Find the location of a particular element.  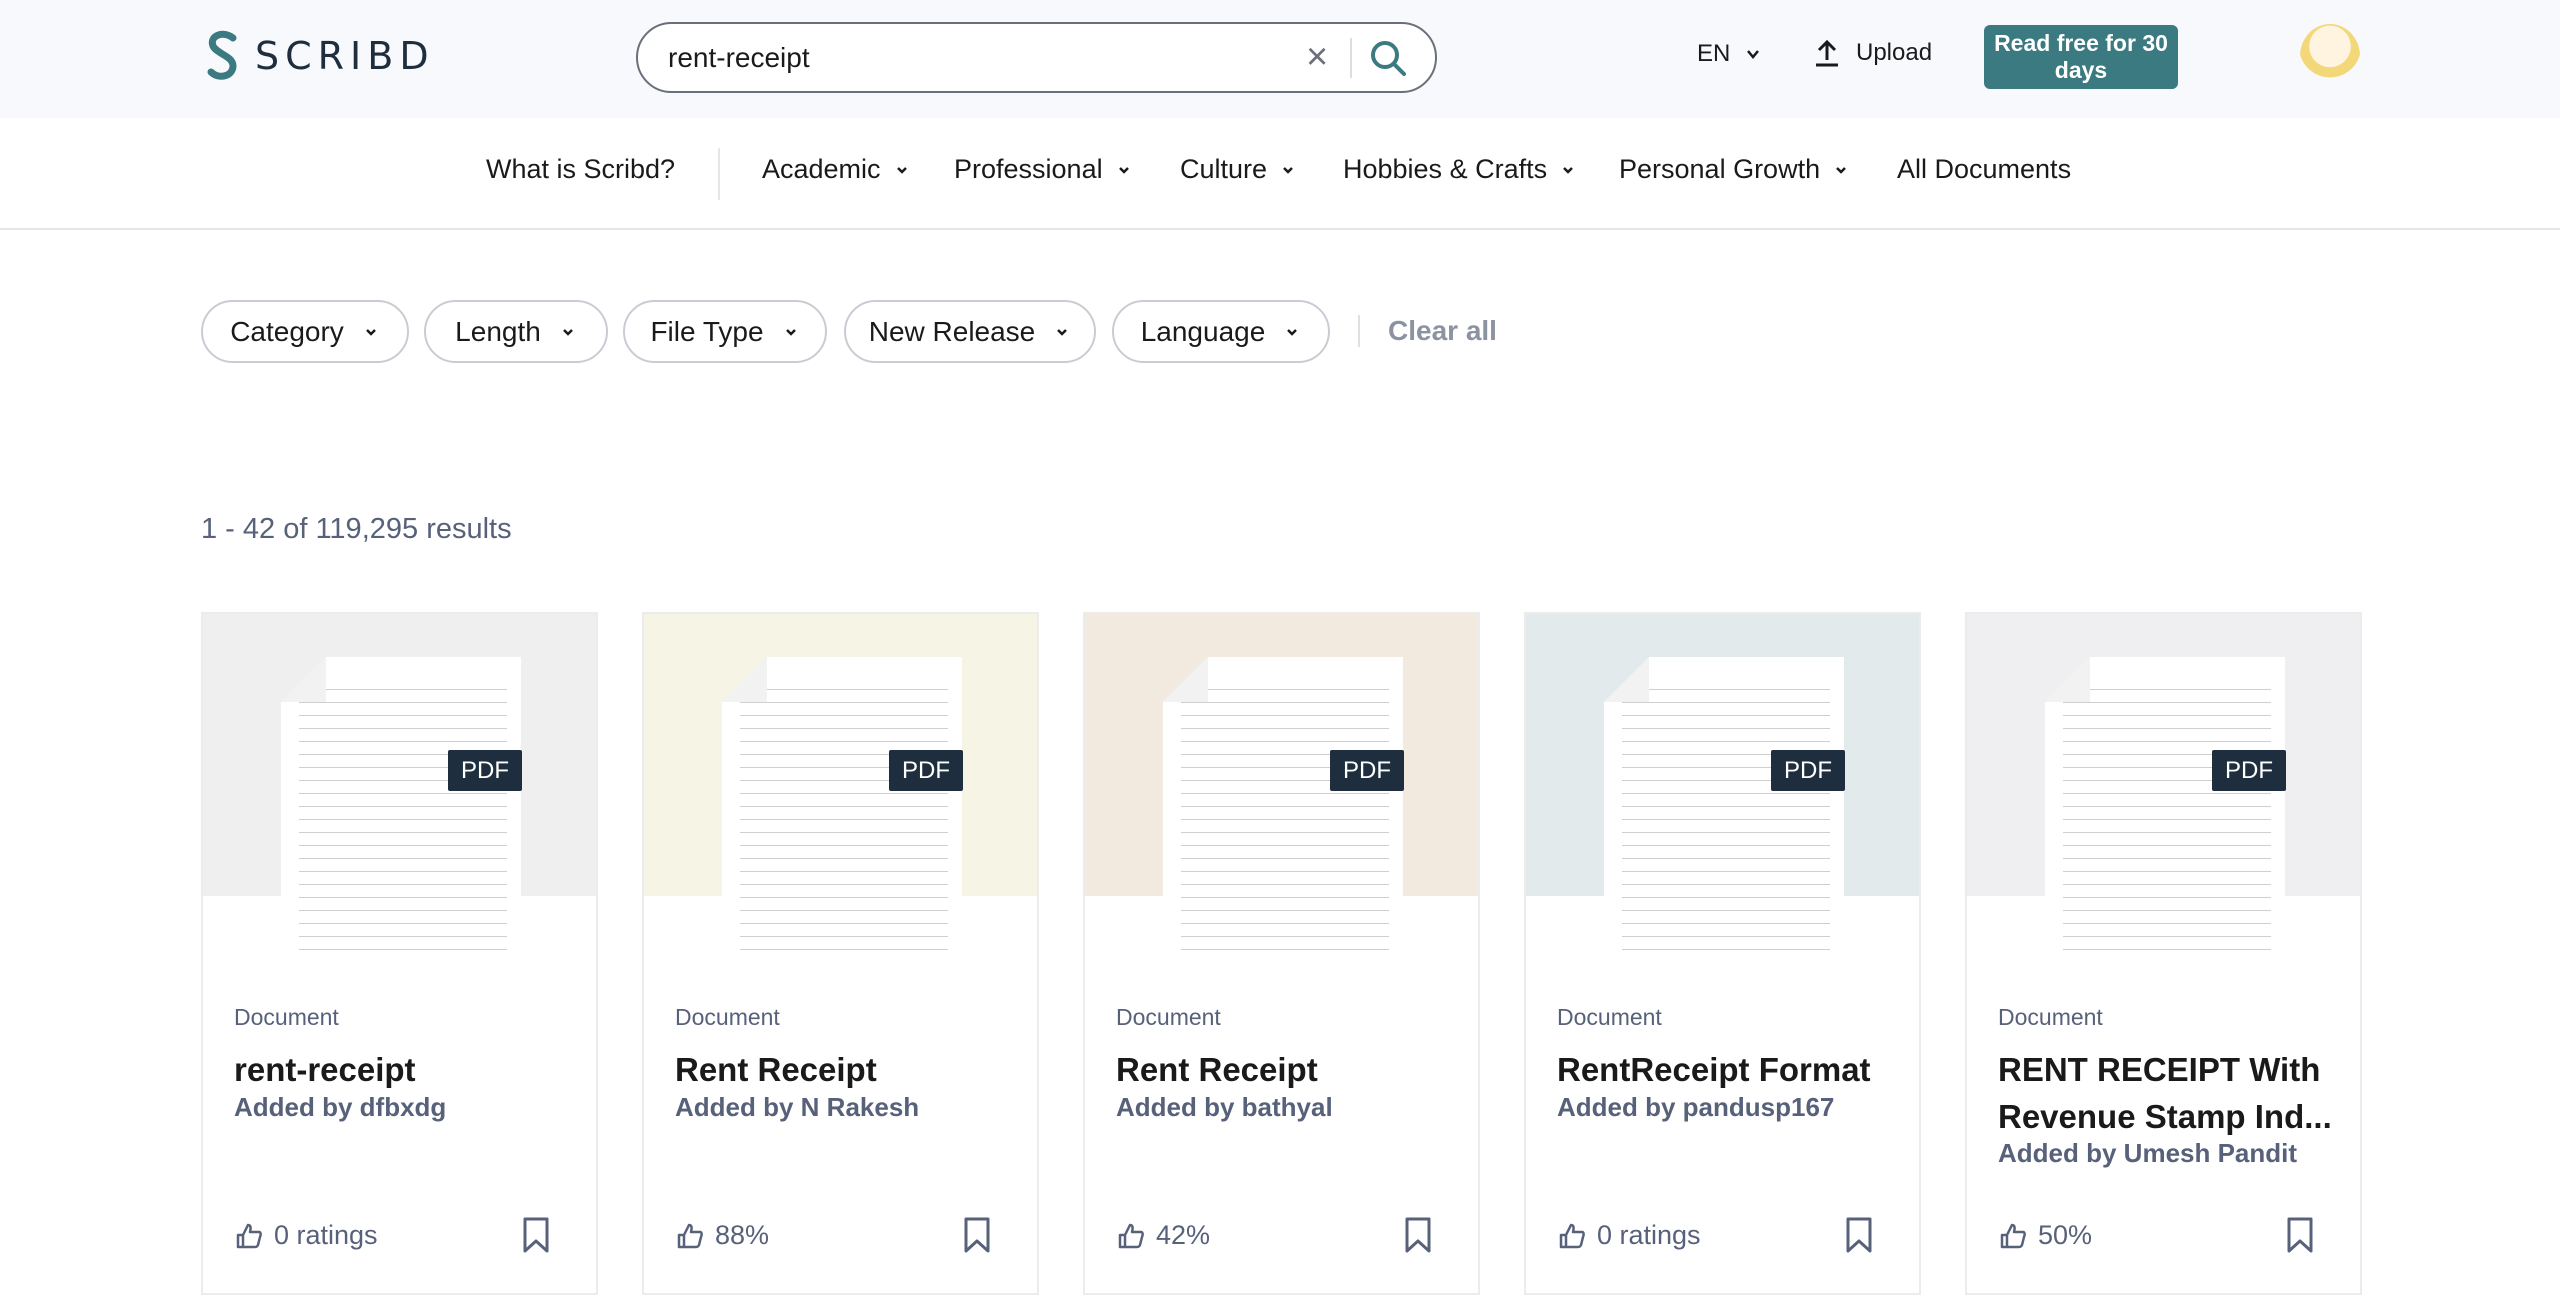

document-author: Added by pandusp167 is located at coordinates (1695, 1107).